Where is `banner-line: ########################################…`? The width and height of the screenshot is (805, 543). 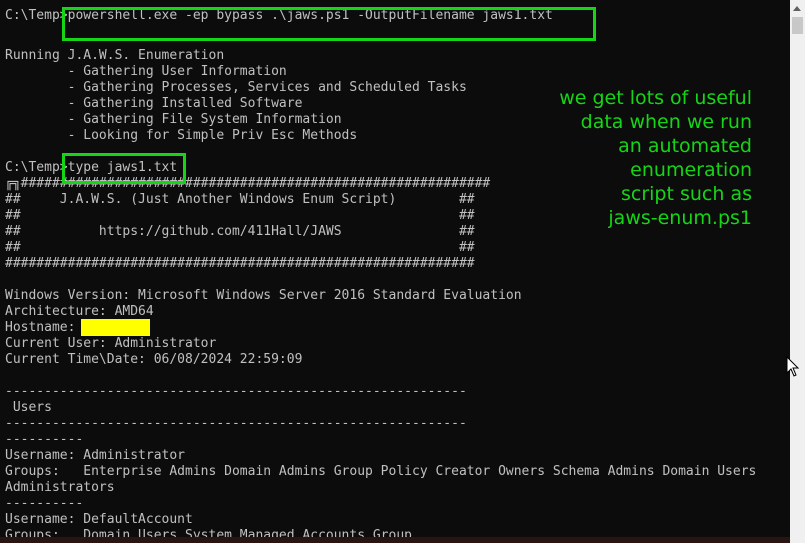 banner-line: ########################################… is located at coordinates (240, 263).